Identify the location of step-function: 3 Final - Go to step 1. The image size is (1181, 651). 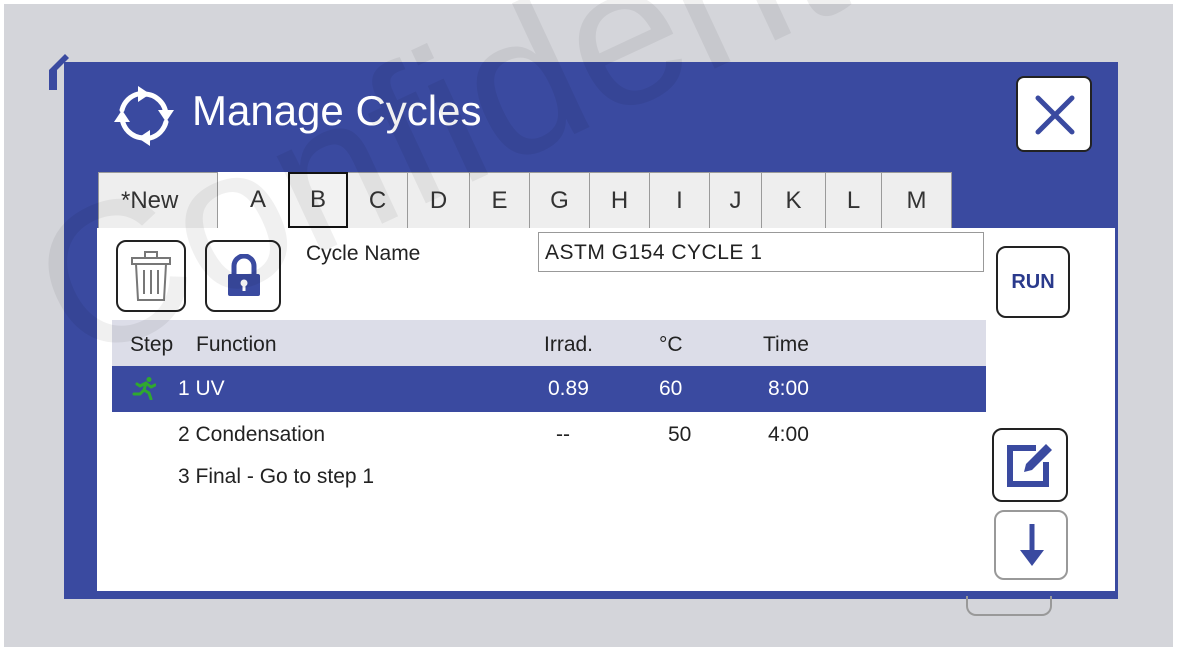
(276, 476).